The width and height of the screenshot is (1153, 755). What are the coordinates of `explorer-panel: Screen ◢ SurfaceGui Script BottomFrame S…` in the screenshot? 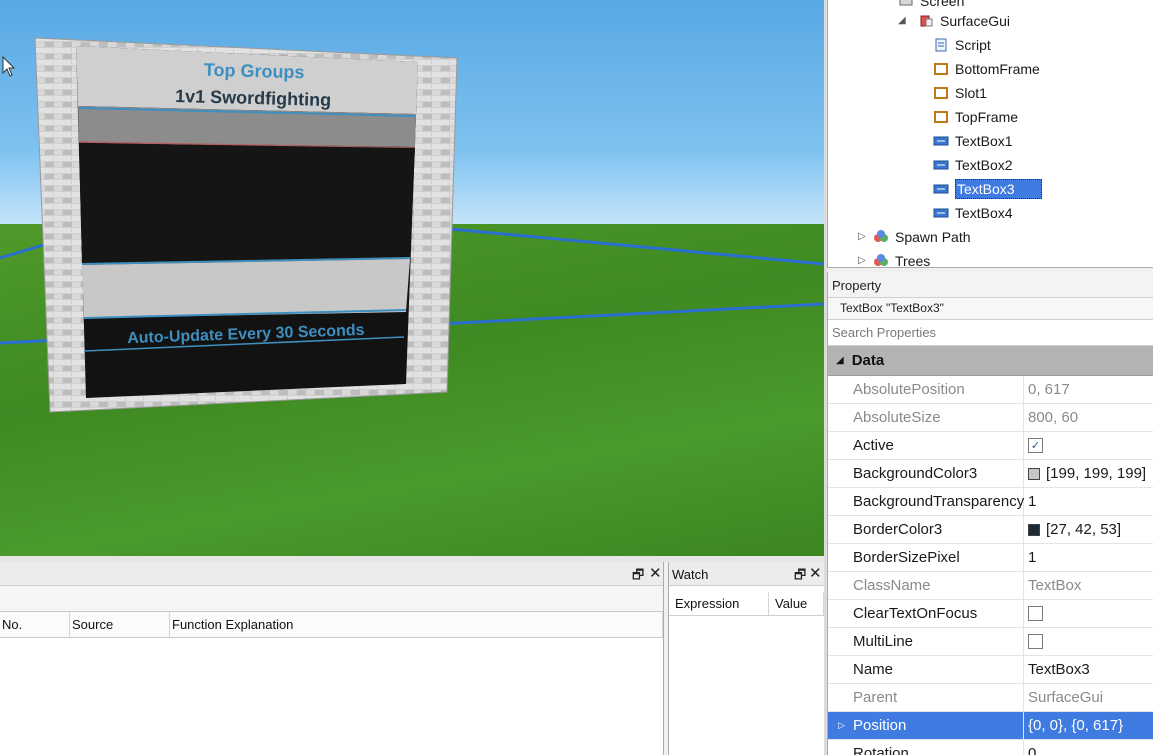 It's located at (990, 134).